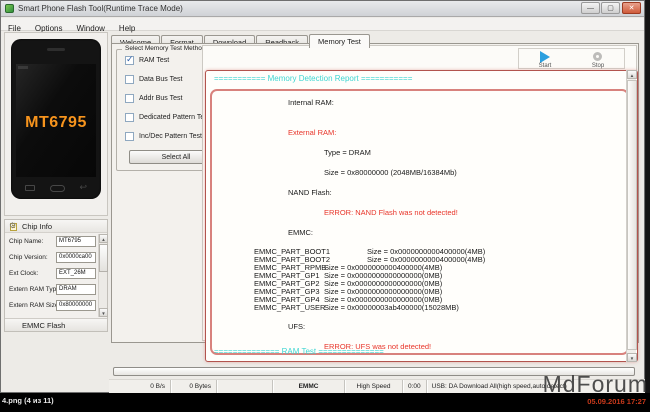  Describe the element at coordinates (30, 188) in the screenshot. I see `menu-icon` at that location.